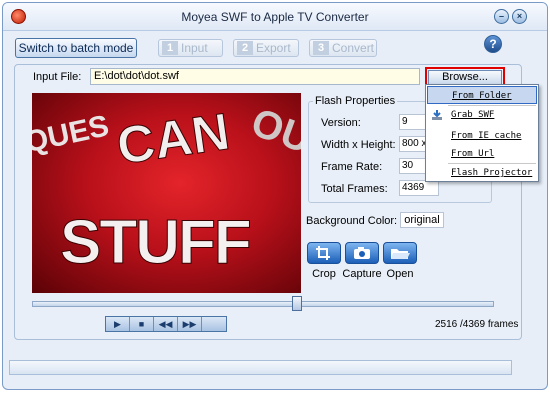 Image resolution: width=550 pixels, height=393 pixels. Describe the element at coordinates (297, 303) in the screenshot. I see `playback-slider-thumb` at that location.